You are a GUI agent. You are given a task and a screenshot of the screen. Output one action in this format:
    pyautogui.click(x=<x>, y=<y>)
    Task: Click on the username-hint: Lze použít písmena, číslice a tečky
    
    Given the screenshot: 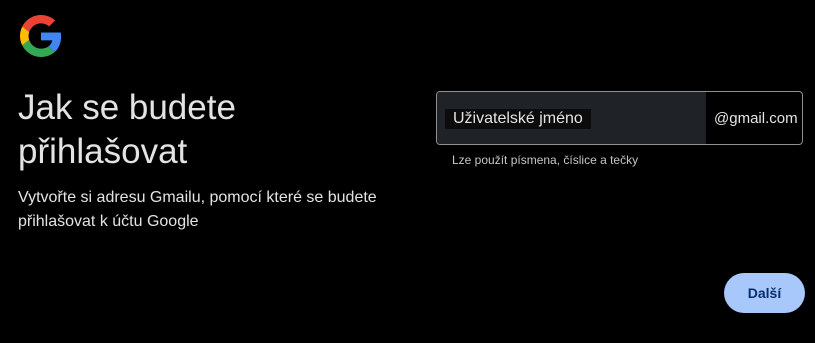 What is the action you would take?
    pyautogui.click(x=545, y=160)
    